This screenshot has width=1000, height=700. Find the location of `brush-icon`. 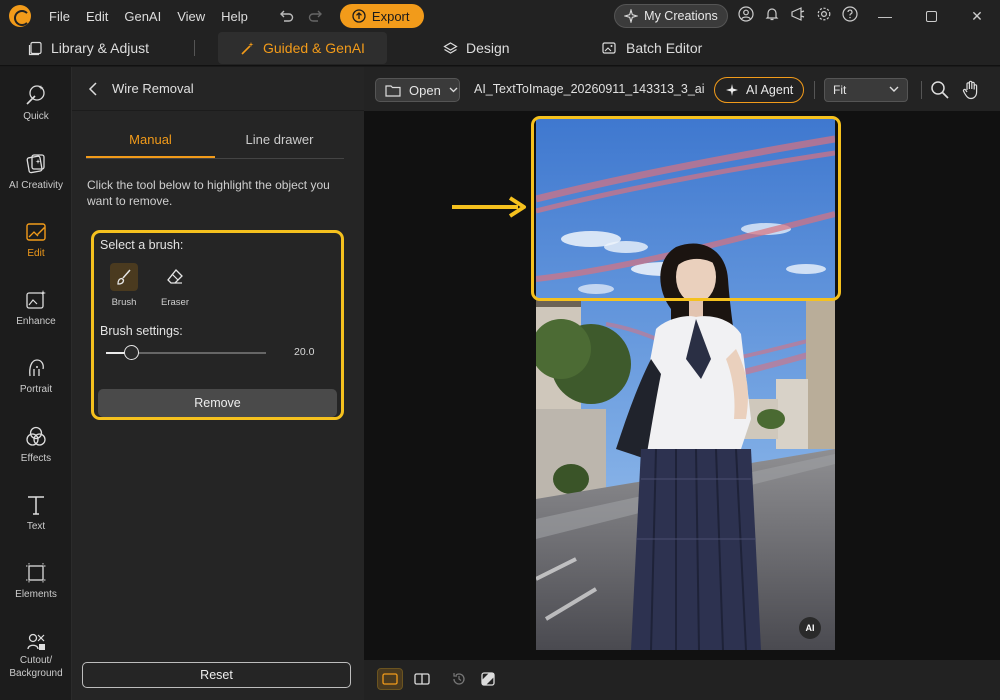

brush-icon is located at coordinates (124, 277).